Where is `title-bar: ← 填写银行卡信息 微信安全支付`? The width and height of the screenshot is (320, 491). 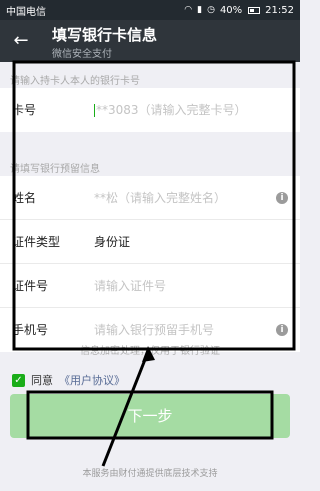
title-bar: ← 填写银行卡信息 微信安全支付 is located at coordinates (150, 41).